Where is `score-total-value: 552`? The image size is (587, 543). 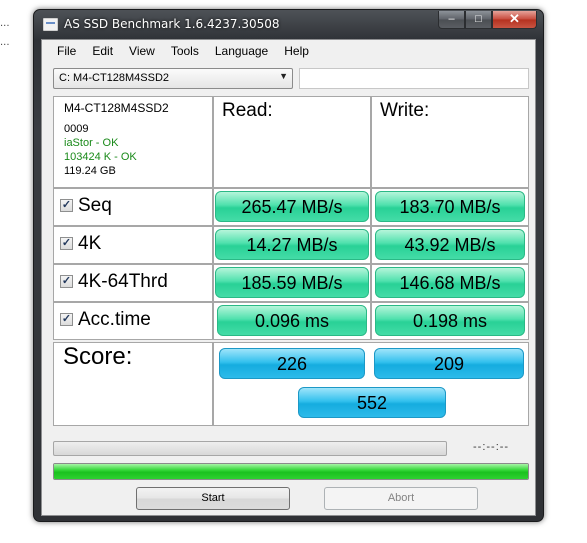 score-total-value: 552 is located at coordinates (372, 402).